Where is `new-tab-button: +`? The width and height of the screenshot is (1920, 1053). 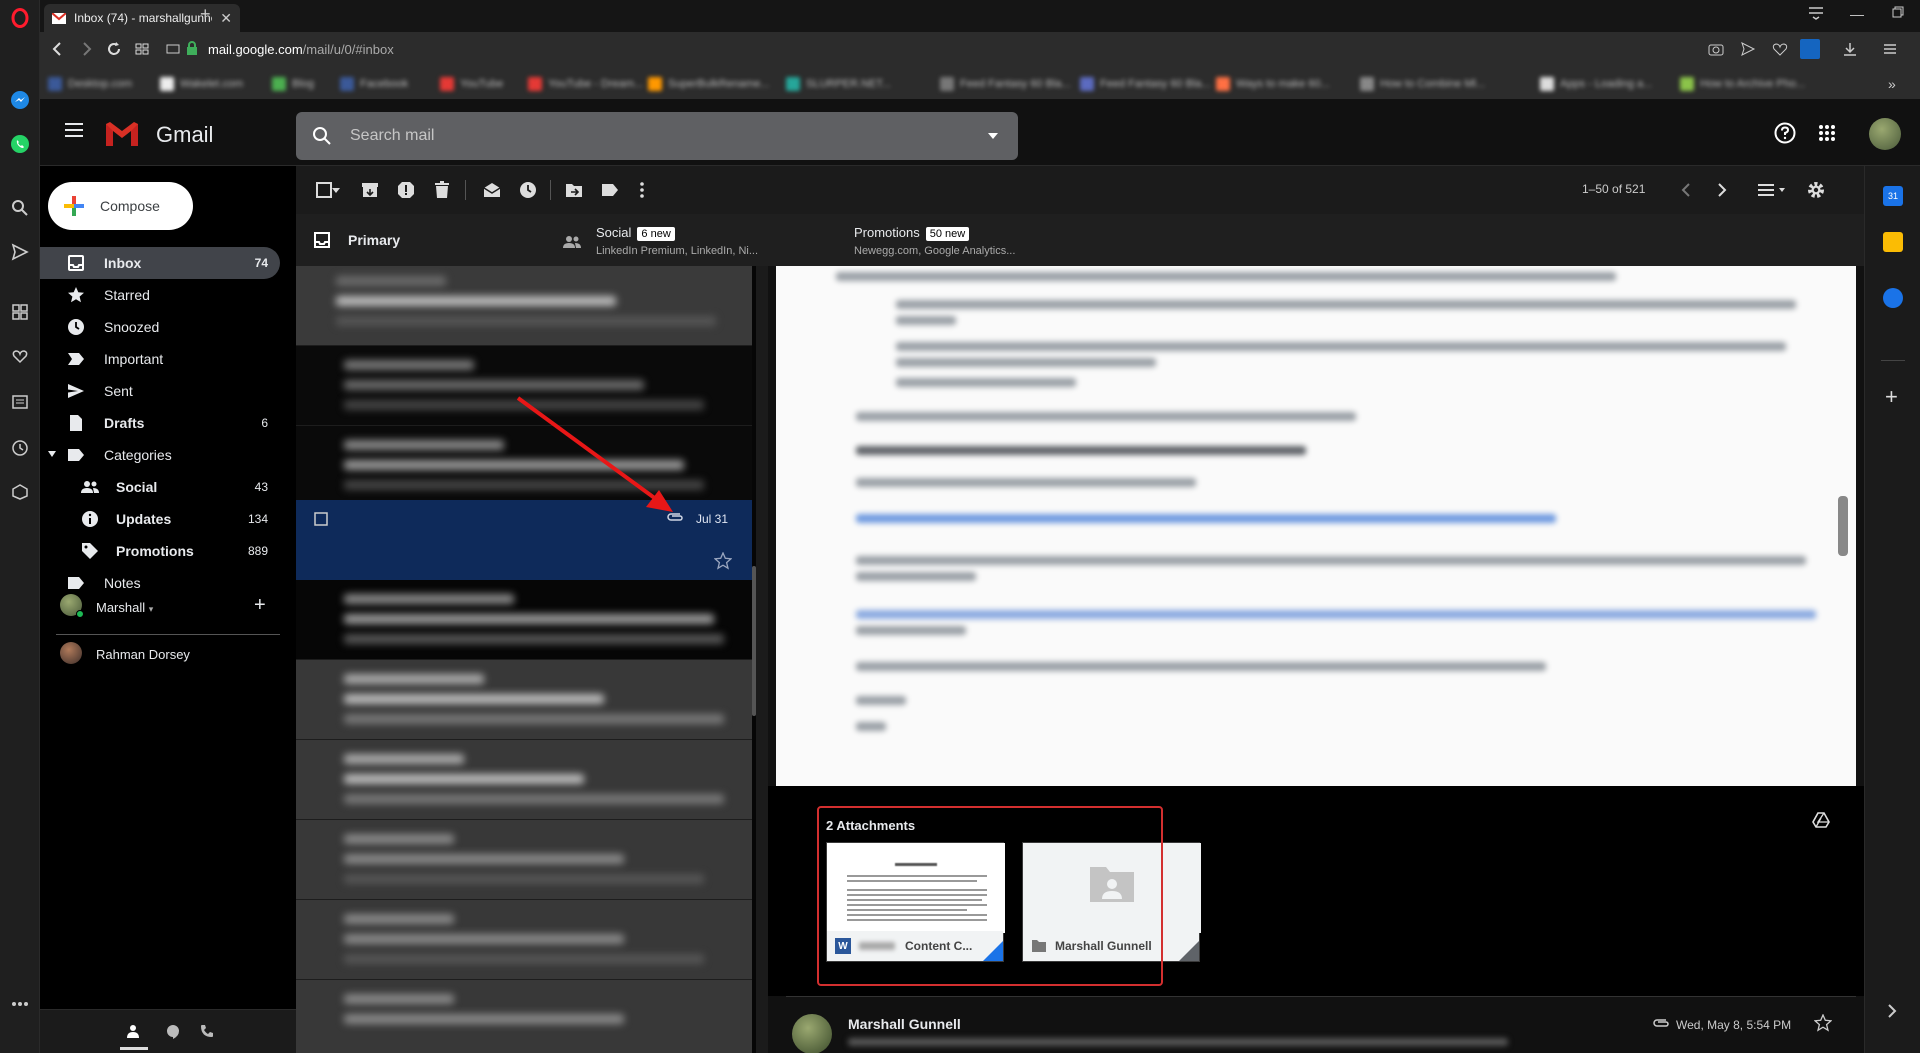
new-tab-button: + is located at coordinates (205, 14).